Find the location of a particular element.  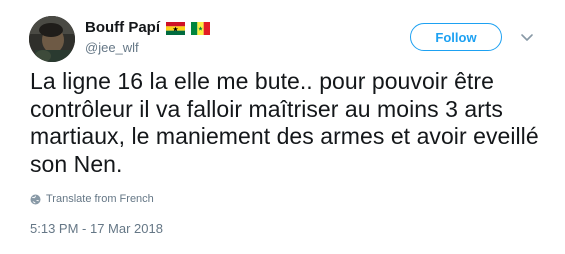

globe-icon is located at coordinates (35, 199).